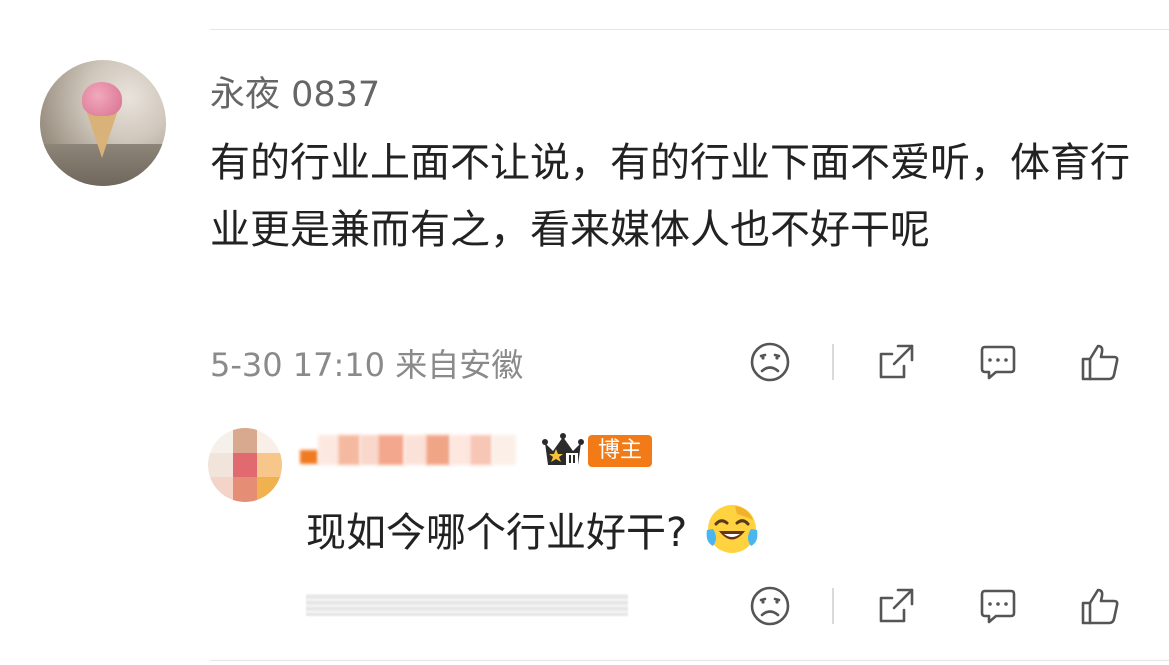 The height and width of the screenshot is (665, 1169). I want to click on top-divider, so click(689, 29).